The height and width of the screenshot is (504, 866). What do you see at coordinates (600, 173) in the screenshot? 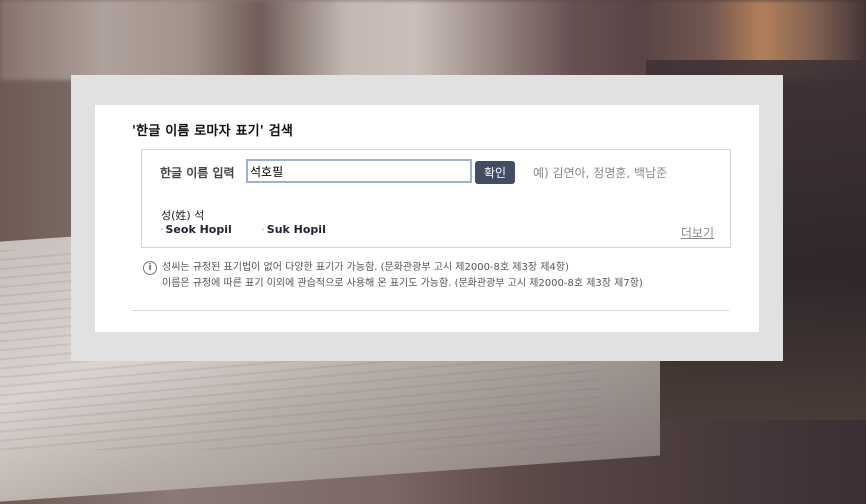
I see `example-text: 예) 김연아, 정명훈, 백남준` at bounding box center [600, 173].